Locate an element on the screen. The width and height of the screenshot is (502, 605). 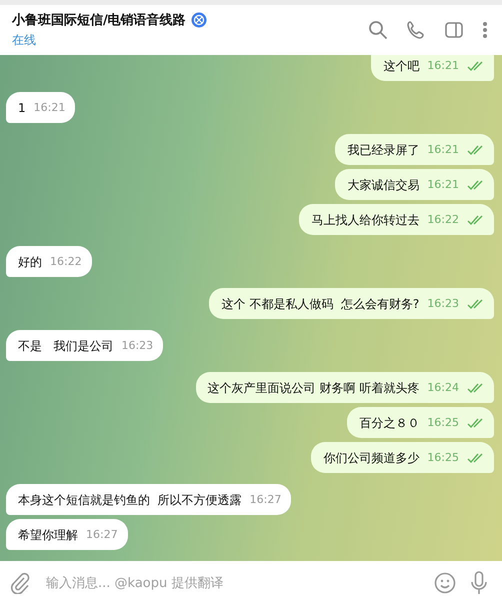
message-text: 百分之８０ is located at coordinates (389, 423).